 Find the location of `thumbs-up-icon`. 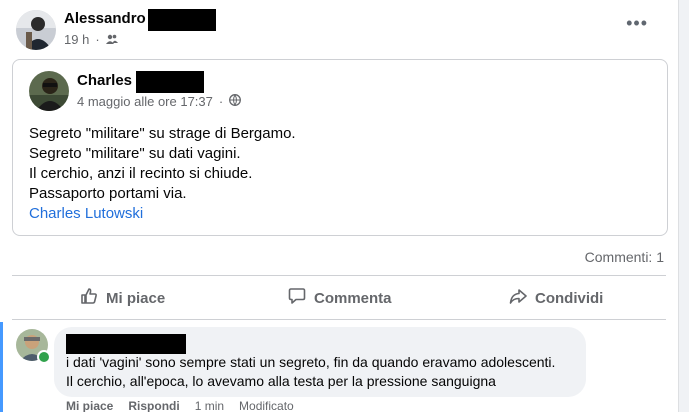

thumbs-up-icon is located at coordinates (89, 298).